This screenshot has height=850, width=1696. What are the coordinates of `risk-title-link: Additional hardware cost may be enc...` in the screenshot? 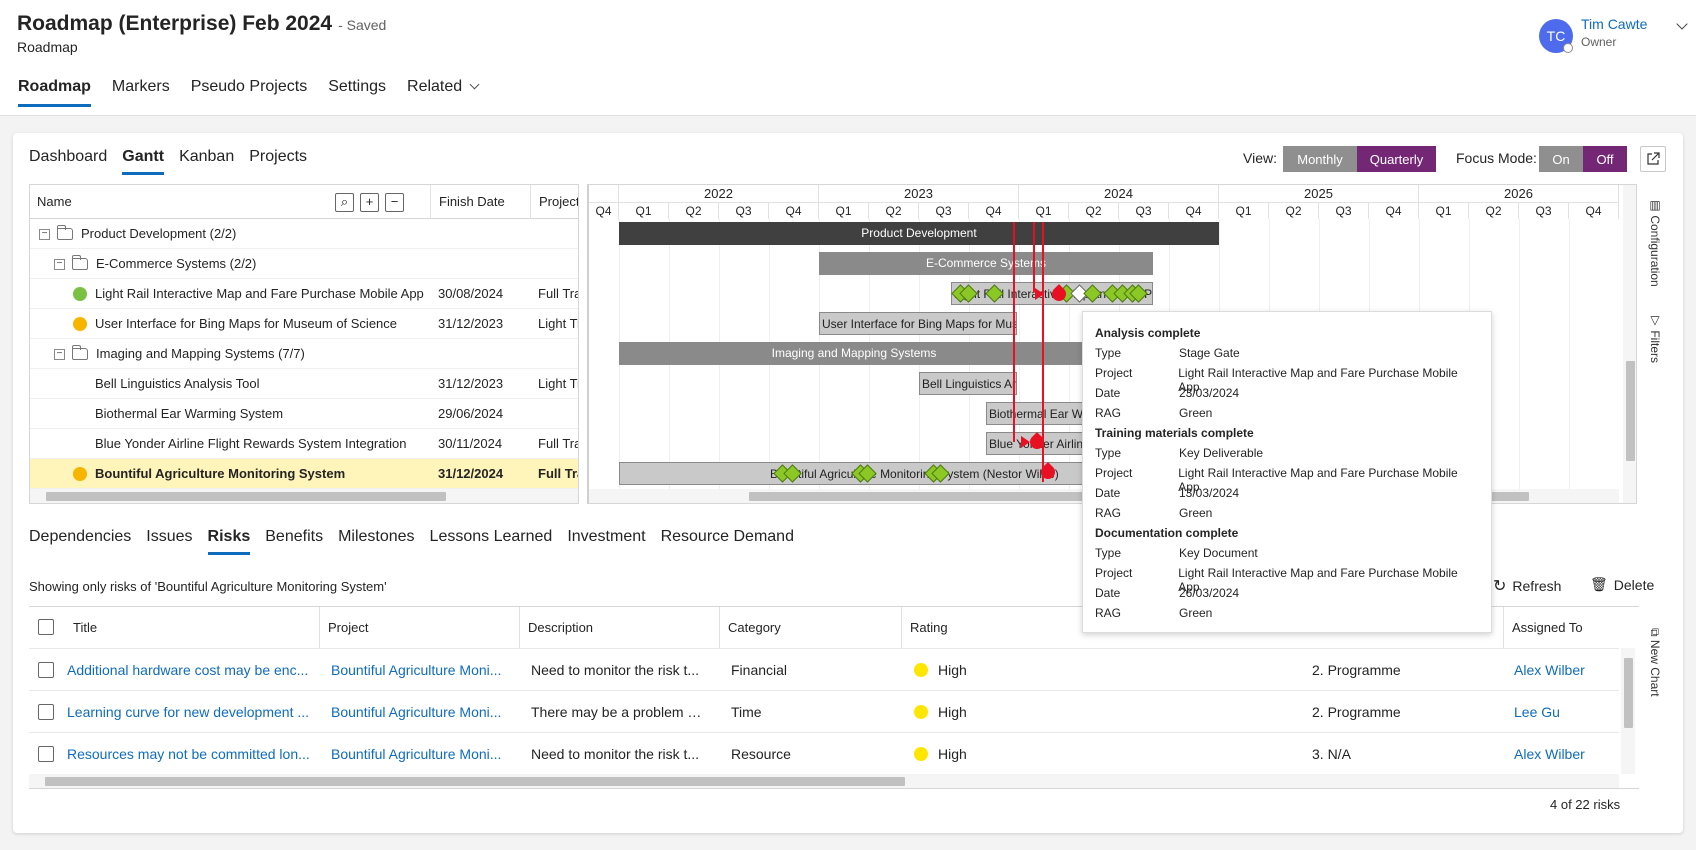 It's located at (192, 670).